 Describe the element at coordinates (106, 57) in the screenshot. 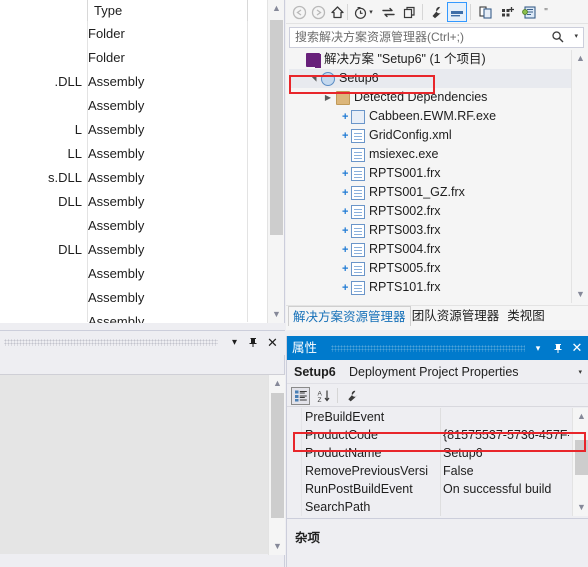

I see `file-type-cell: Folder` at that location.